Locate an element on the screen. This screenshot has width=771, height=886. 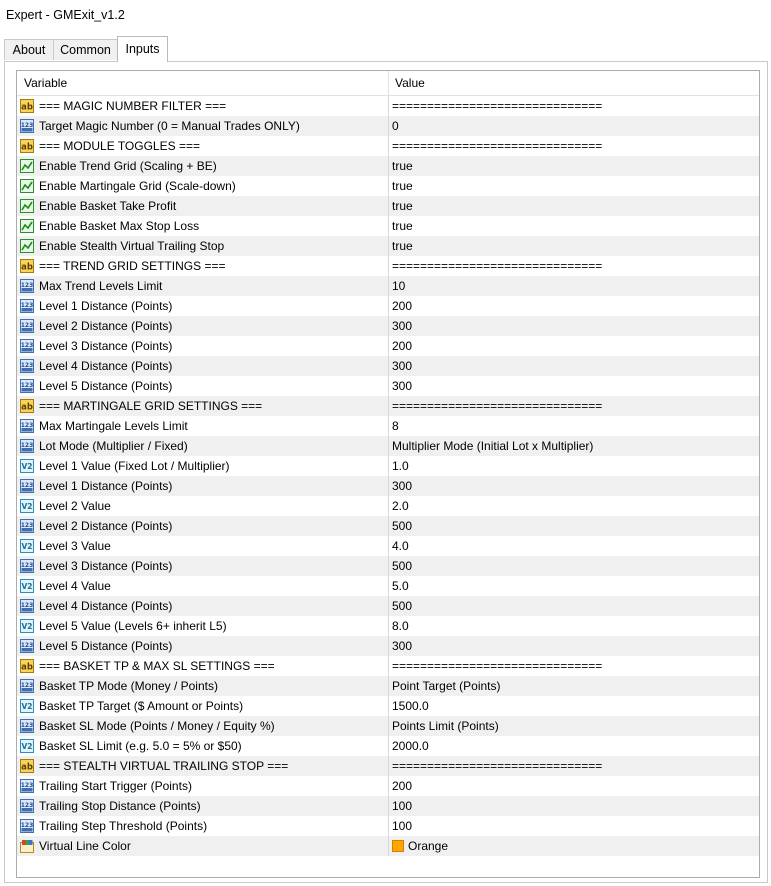
table-row: 123 Level 1 Distance (Points) 200 is located at coordinates (388, 306).